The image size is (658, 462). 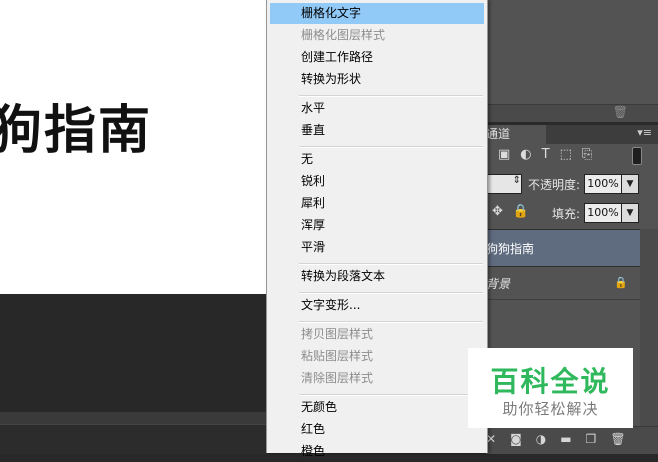 What do you see at coordinates (337, 378) in the screenshot?
I see `menu-item-clear-layer-style: 清除图层样式` at bounding box center [337, 378].